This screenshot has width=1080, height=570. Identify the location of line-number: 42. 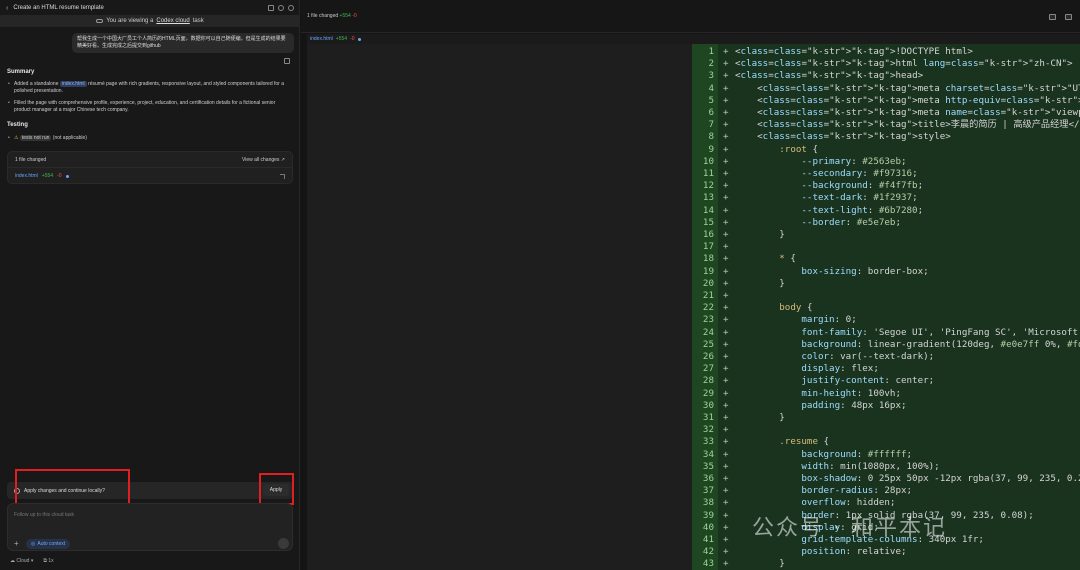
(708, 552).